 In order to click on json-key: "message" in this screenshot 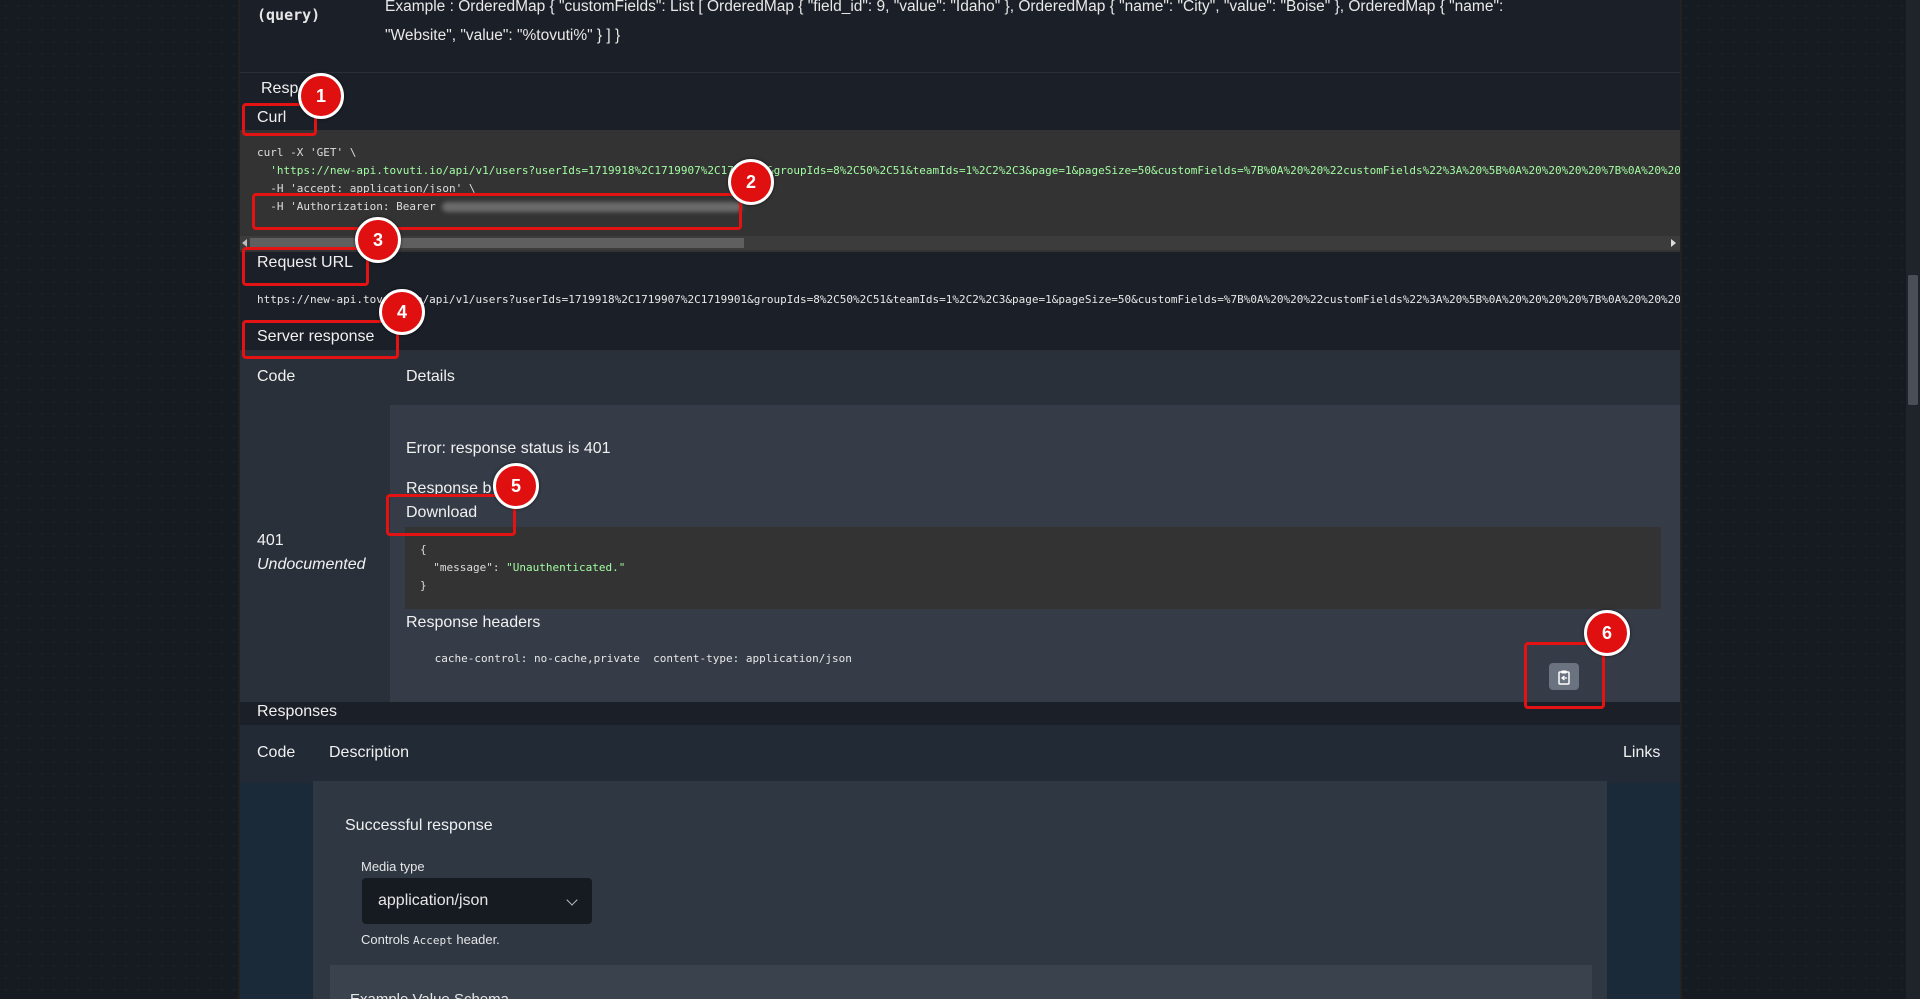, I will do `click(463, 567)`.